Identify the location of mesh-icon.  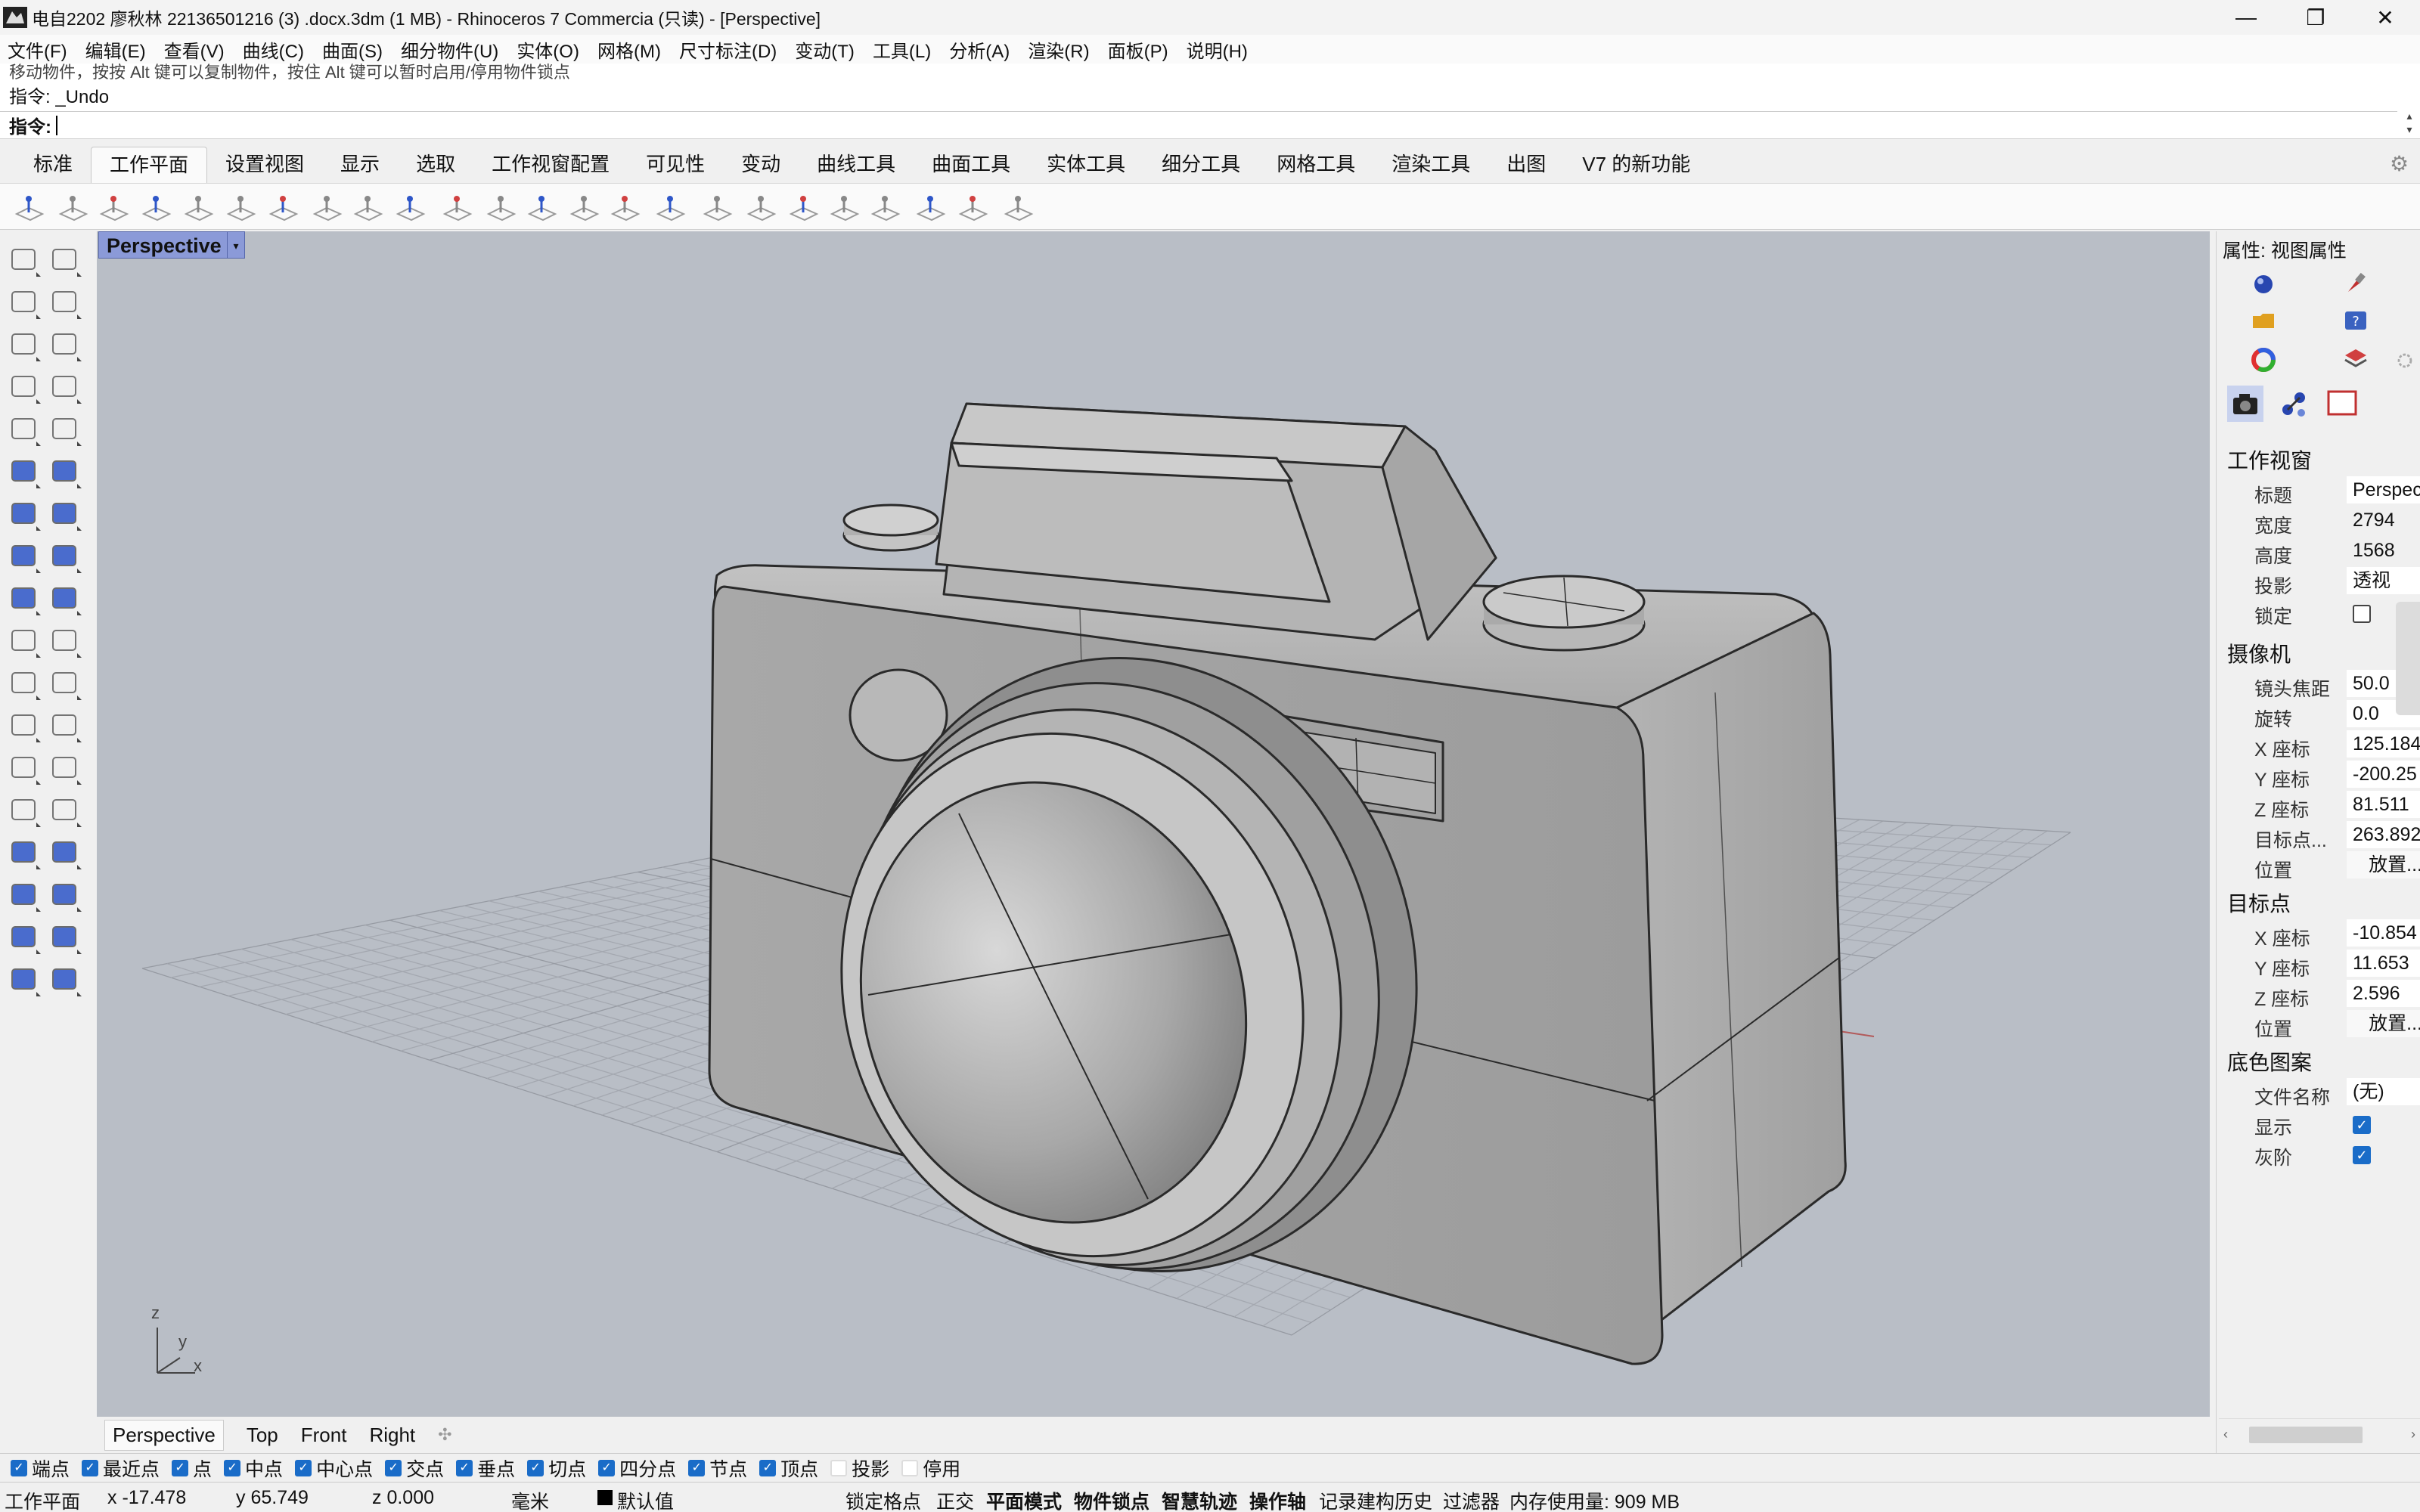
(24, 853).